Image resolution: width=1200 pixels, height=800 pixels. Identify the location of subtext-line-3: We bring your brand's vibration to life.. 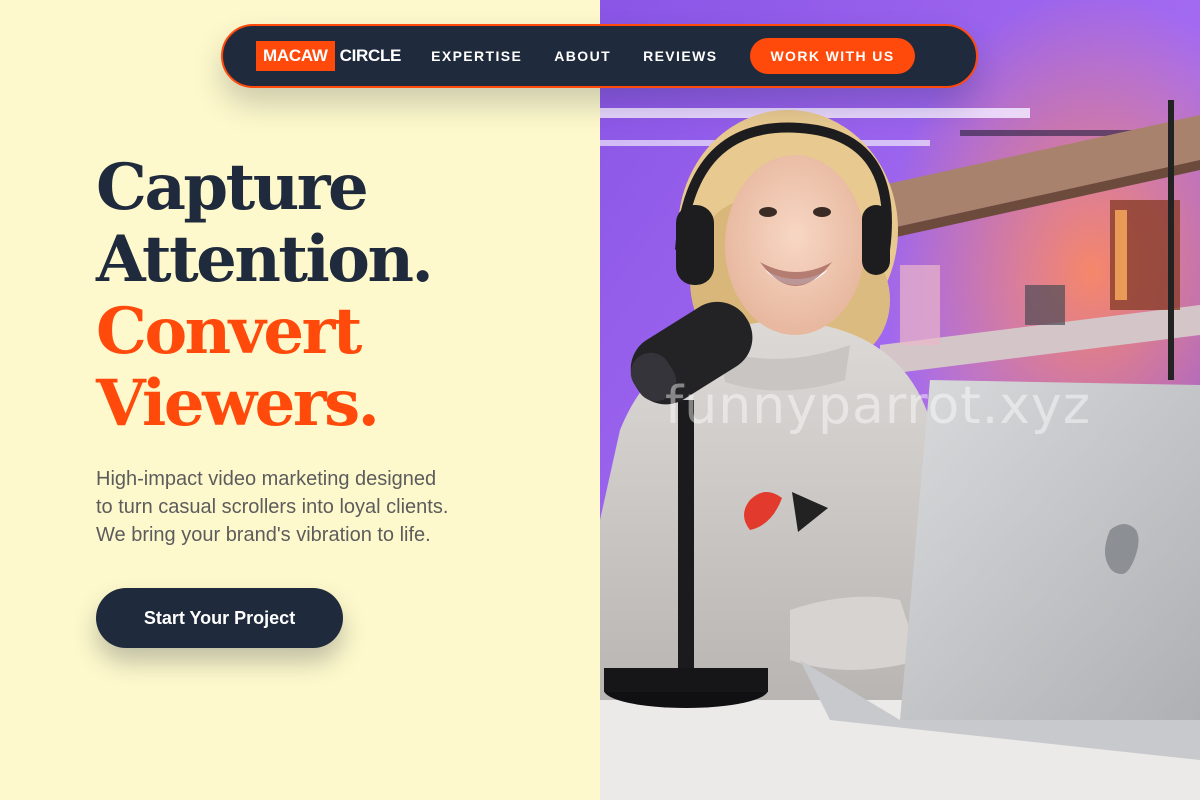
(263, 535).